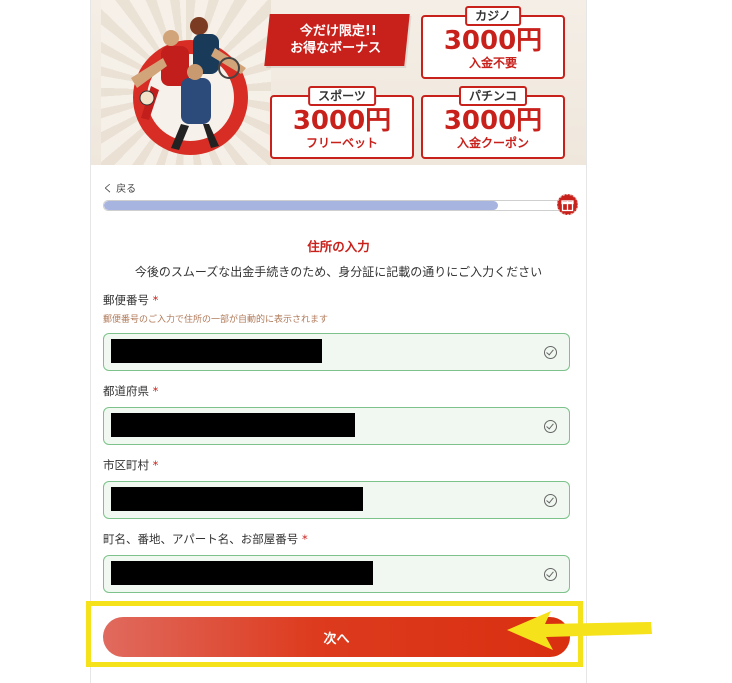 Image resolution: width=732 pixels, height=683 pixels. What do you see at coordinates (336, 352) in the screenshot?
I see `postal-code-input` at bounding box center [336, 352].